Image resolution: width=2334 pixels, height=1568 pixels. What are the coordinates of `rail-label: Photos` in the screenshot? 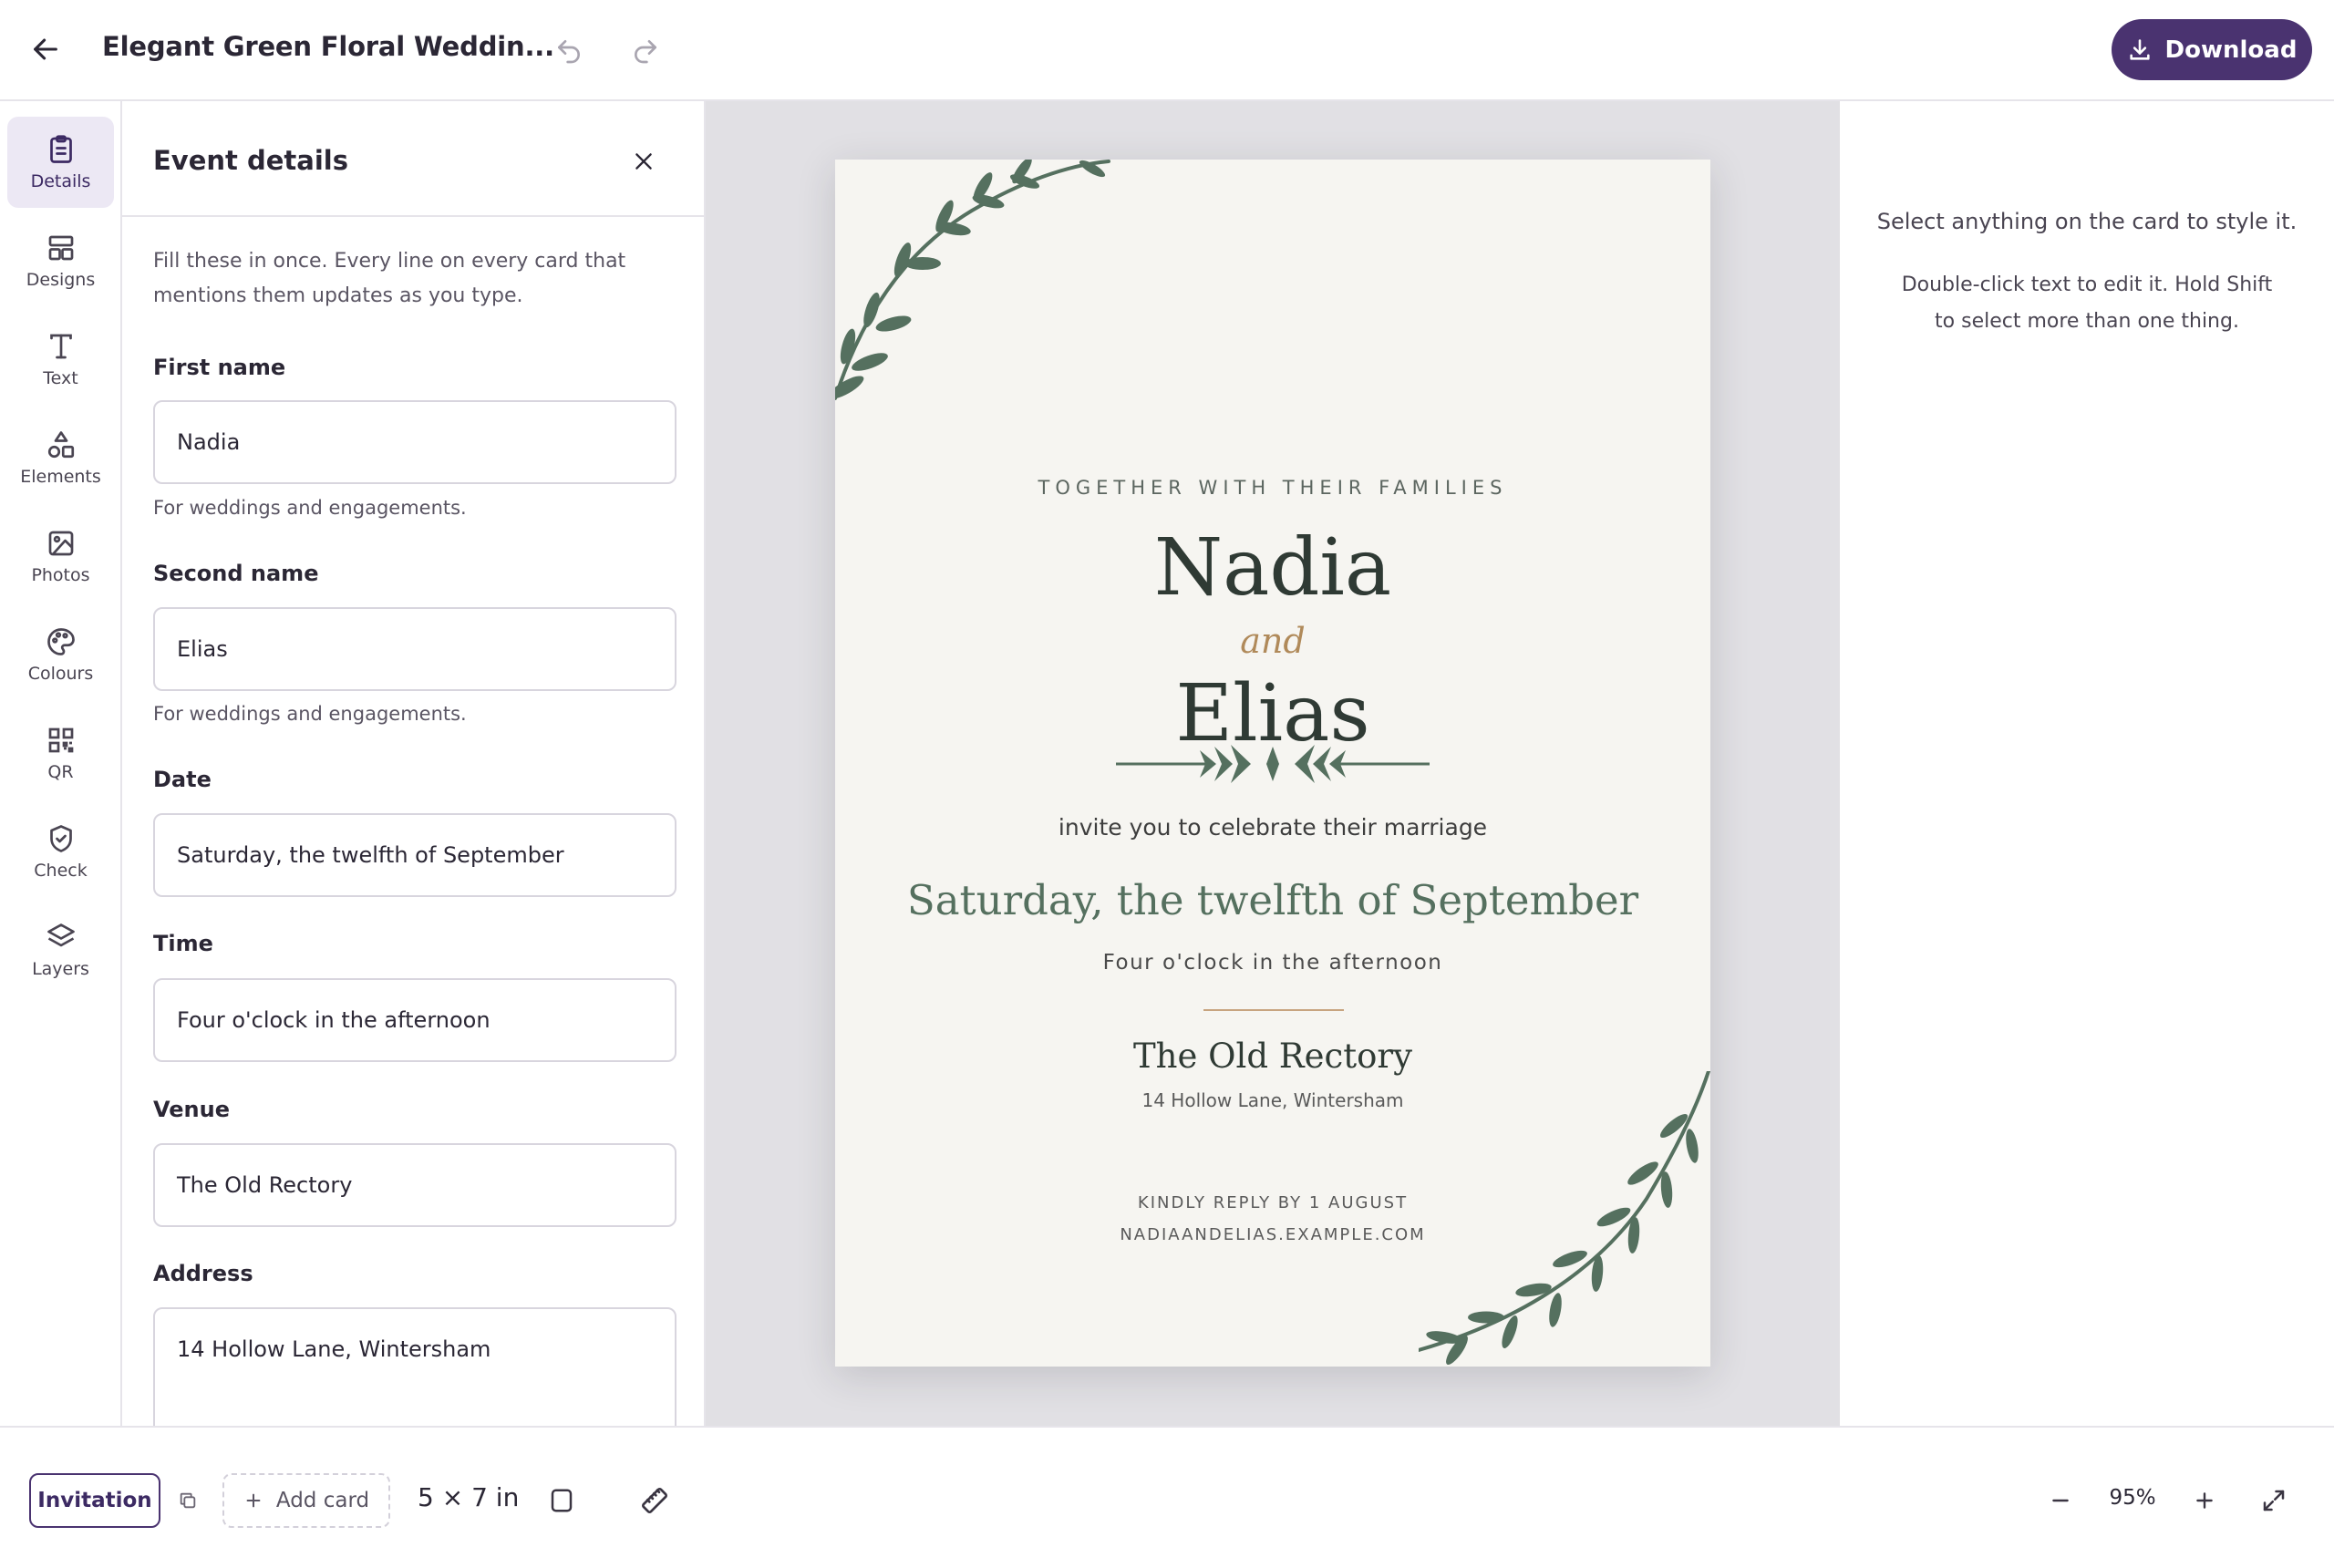 It's located at (60, 575).